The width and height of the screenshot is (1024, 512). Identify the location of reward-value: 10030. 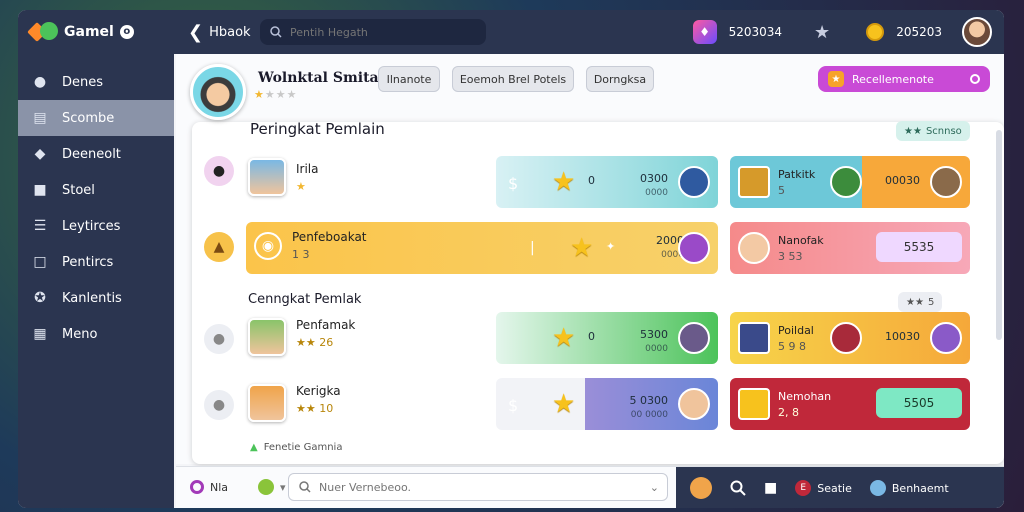
(902, 336).